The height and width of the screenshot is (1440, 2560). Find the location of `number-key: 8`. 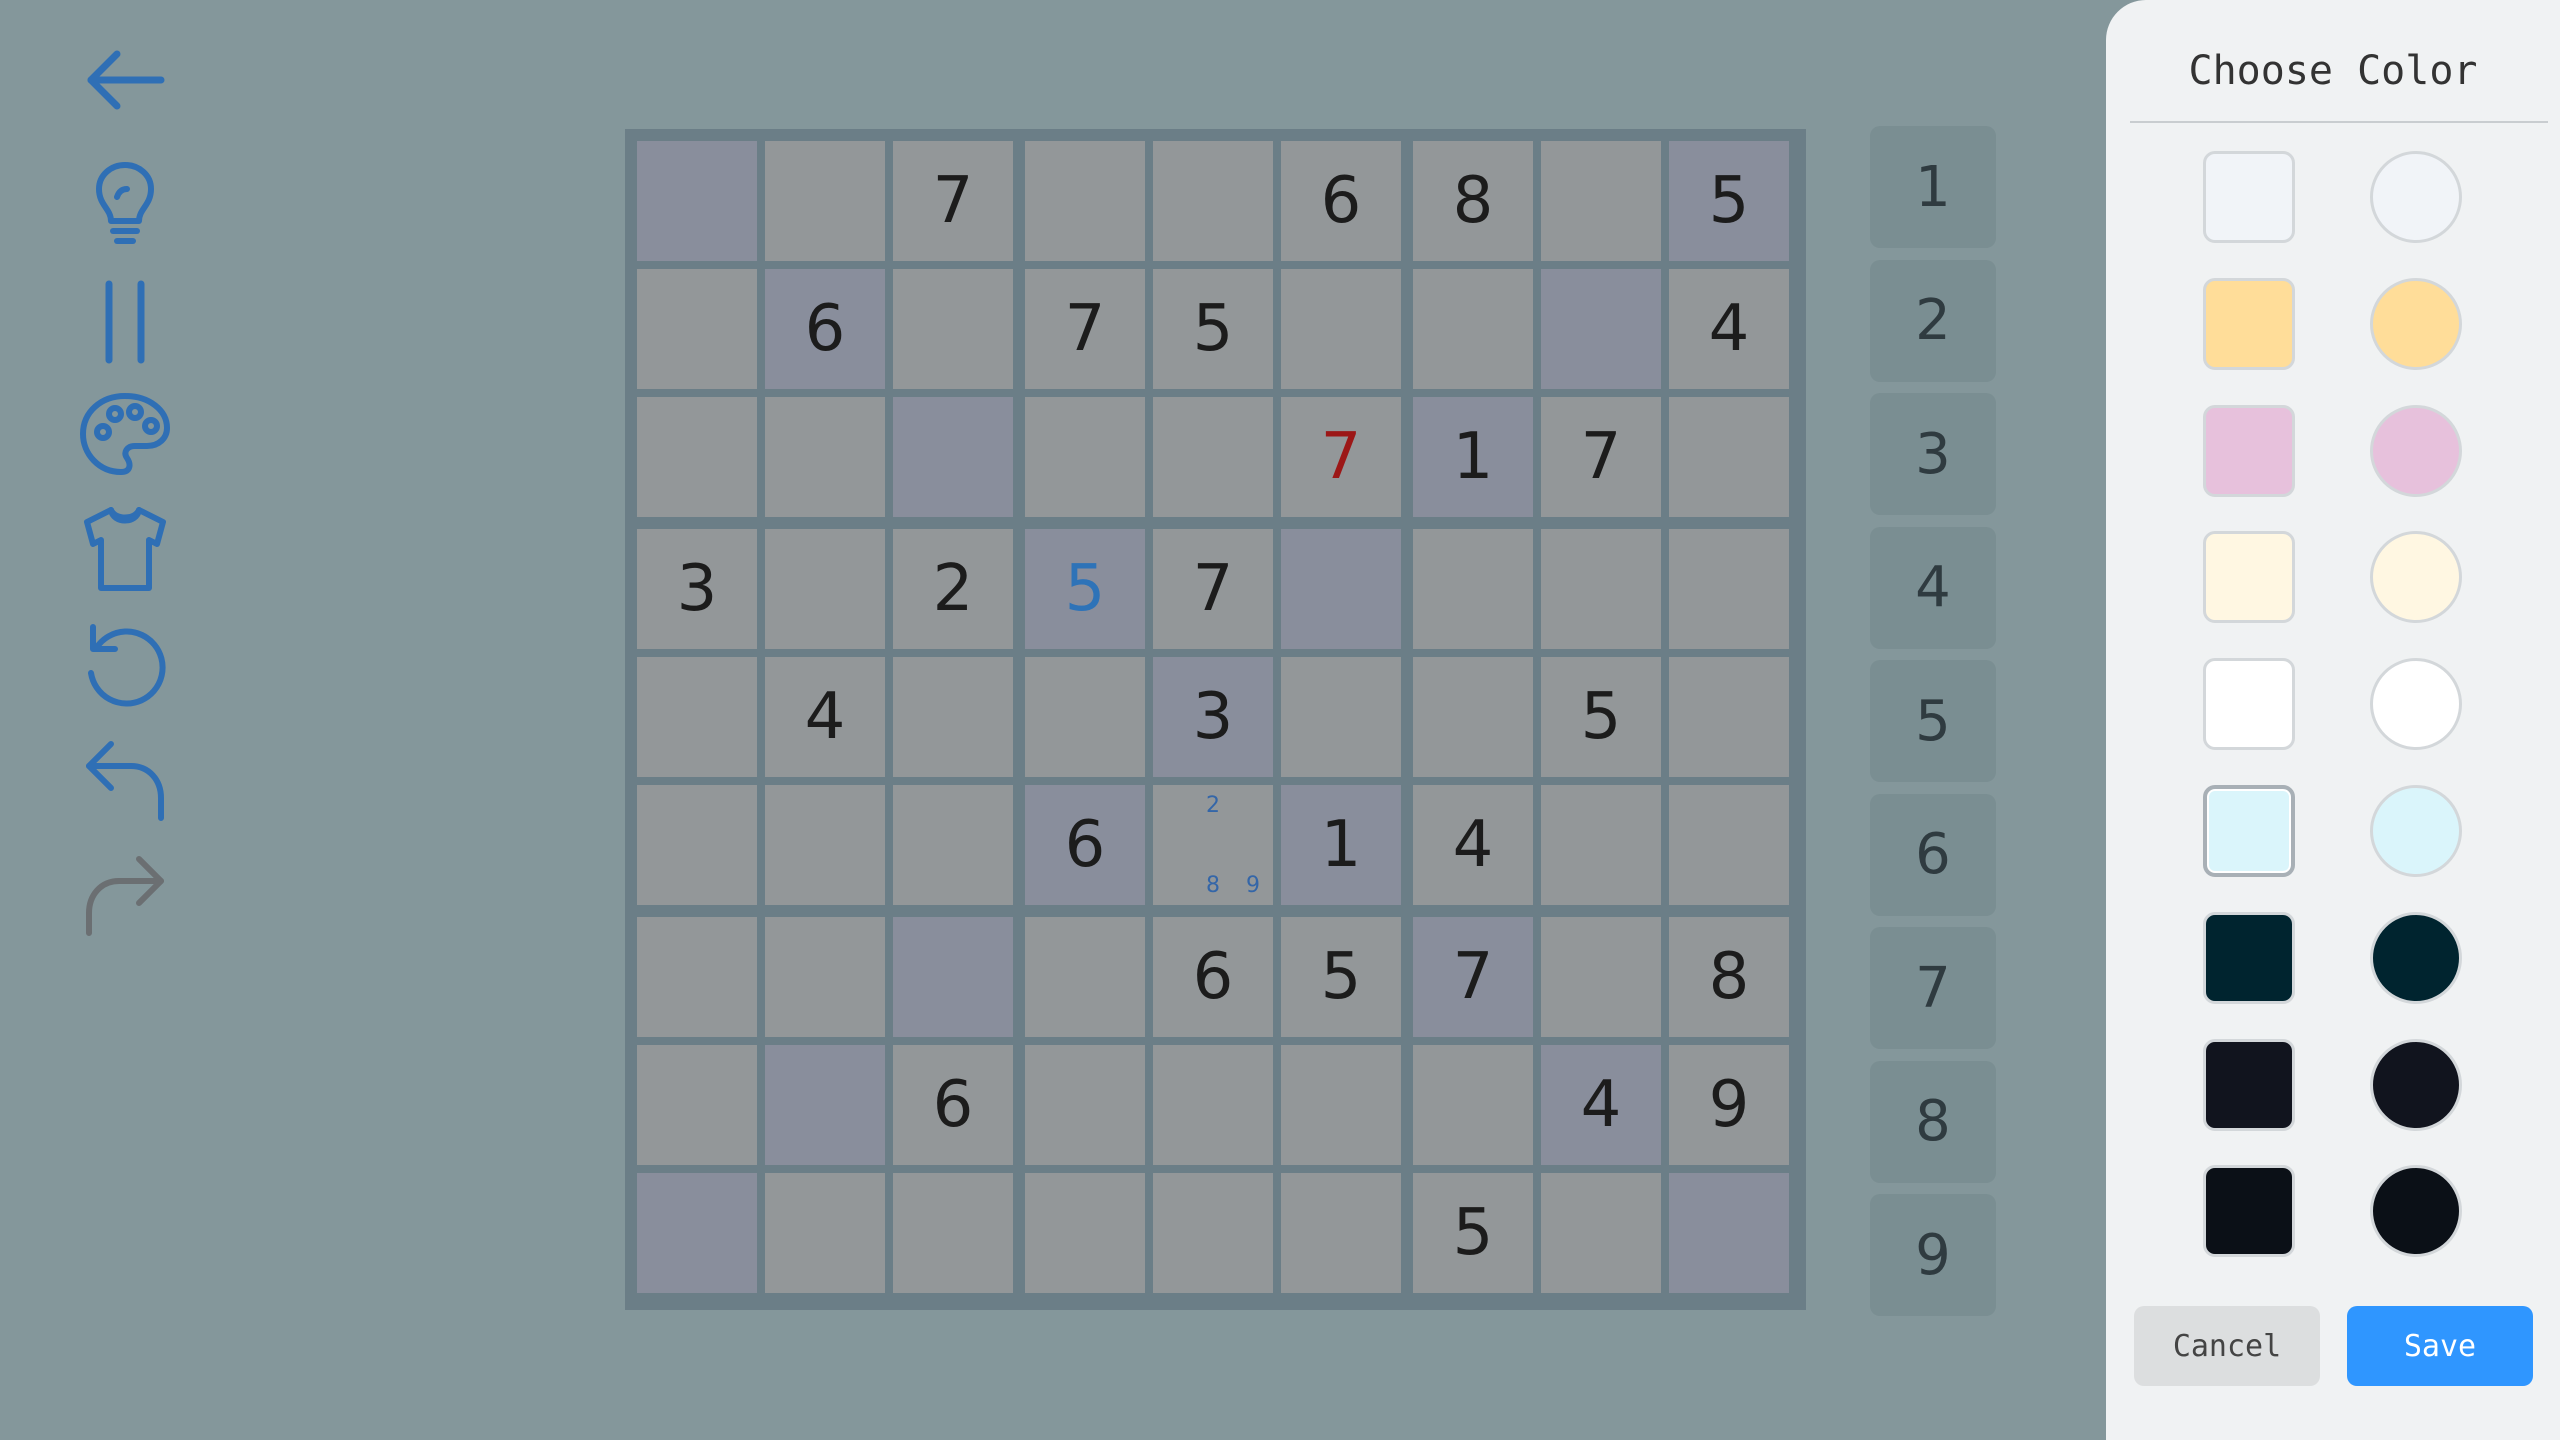

number-key: 8 is located at coordinates (1933, 1121).